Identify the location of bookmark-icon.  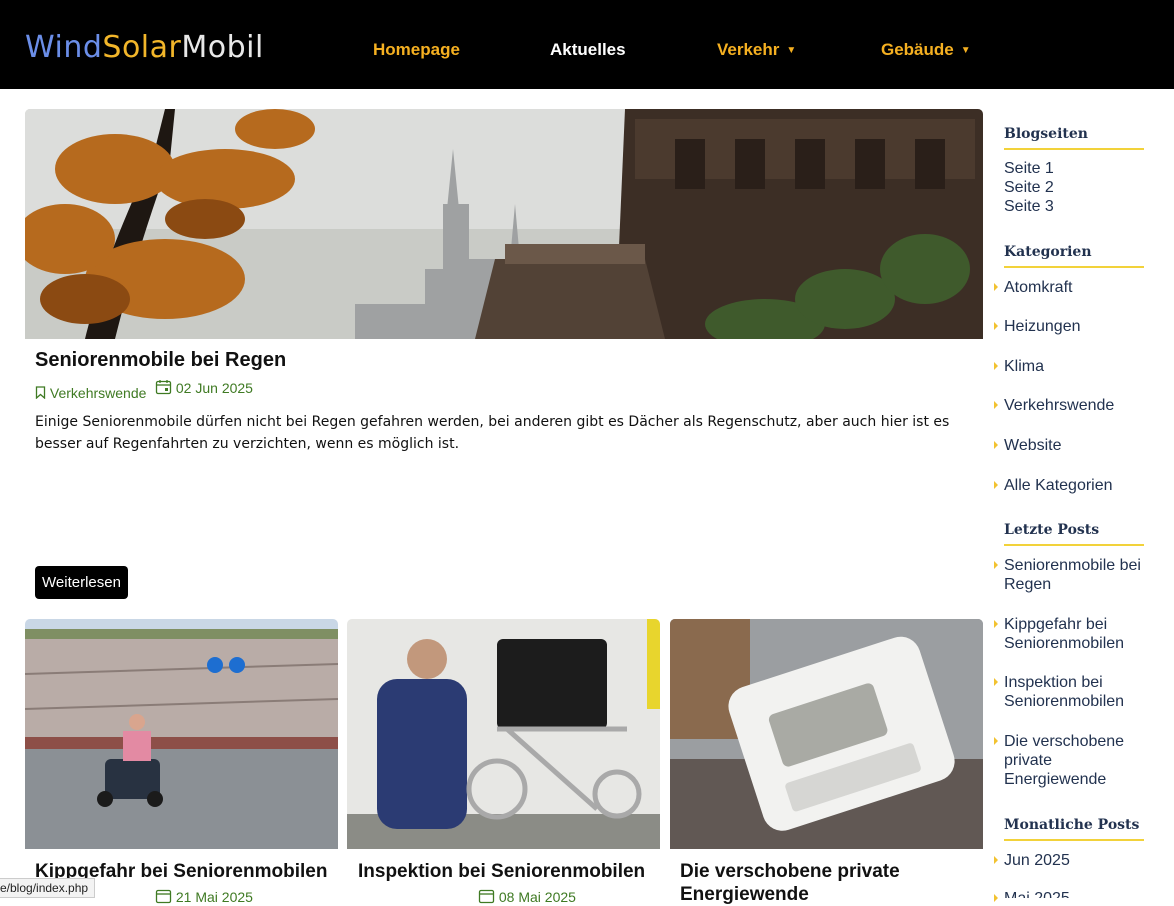
(40, 393).